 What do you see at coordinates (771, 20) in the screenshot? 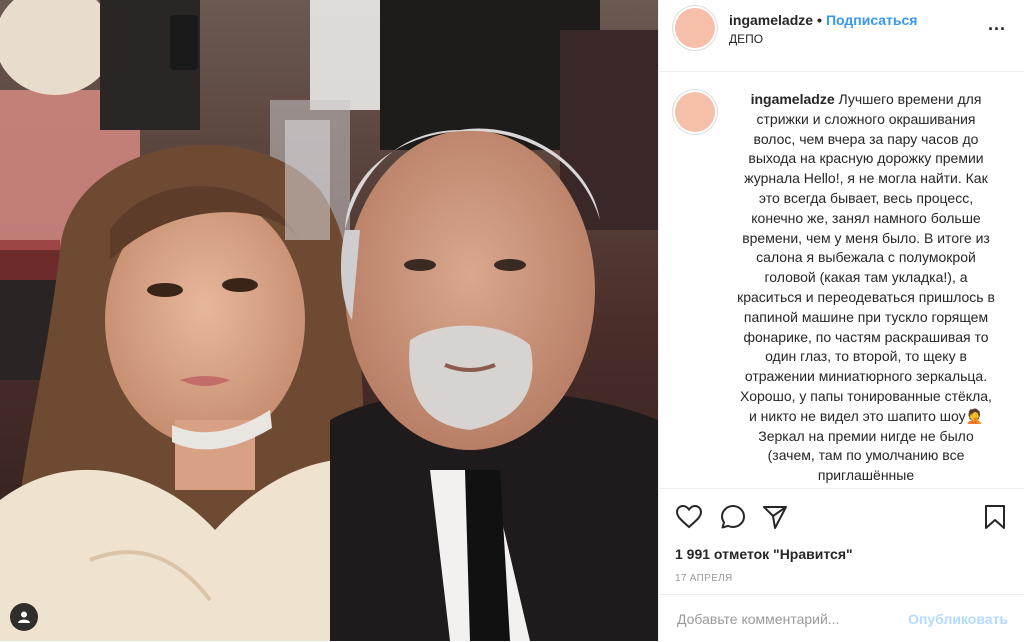
I see `username-link: ingameladze` at bounding box center [771, 20].